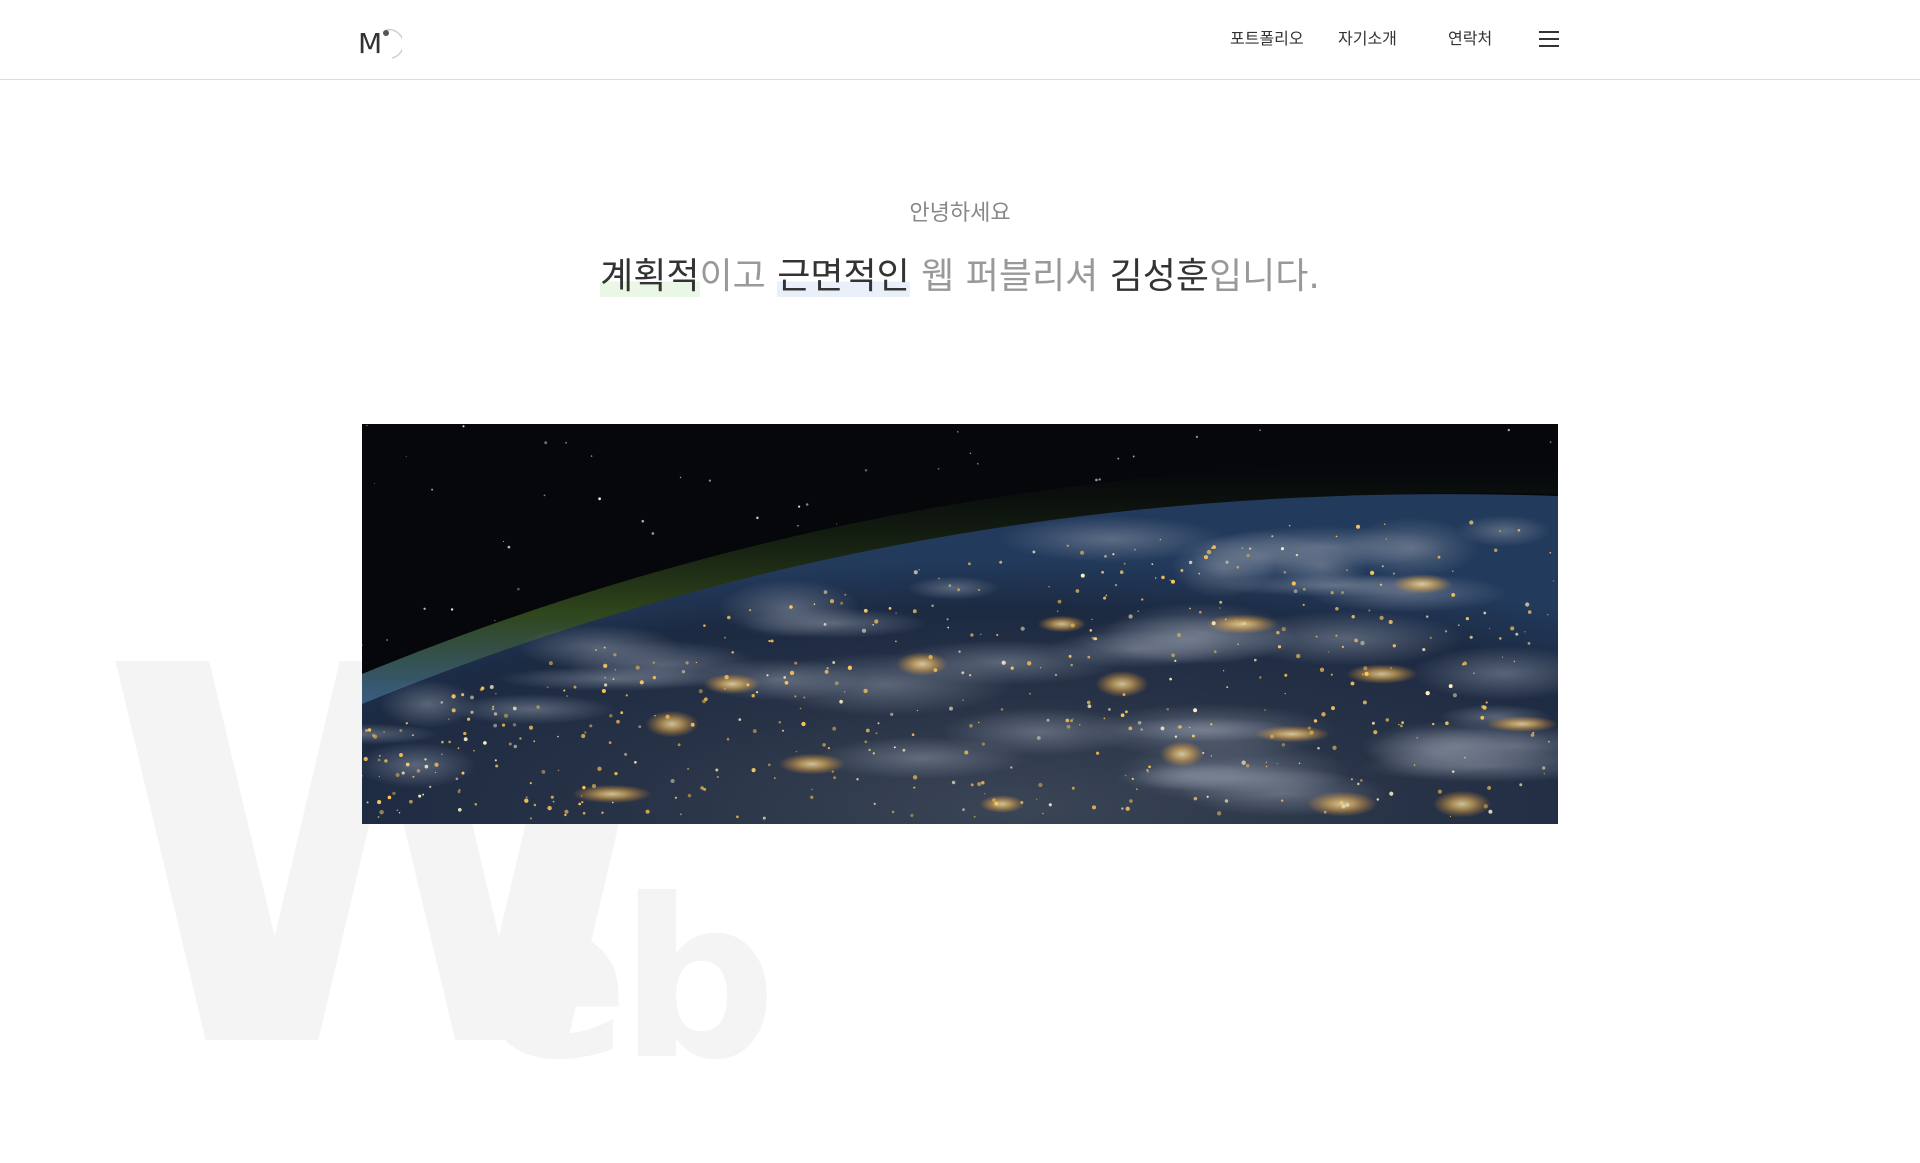  I want to click on logo-link: M, so click(379, 44).